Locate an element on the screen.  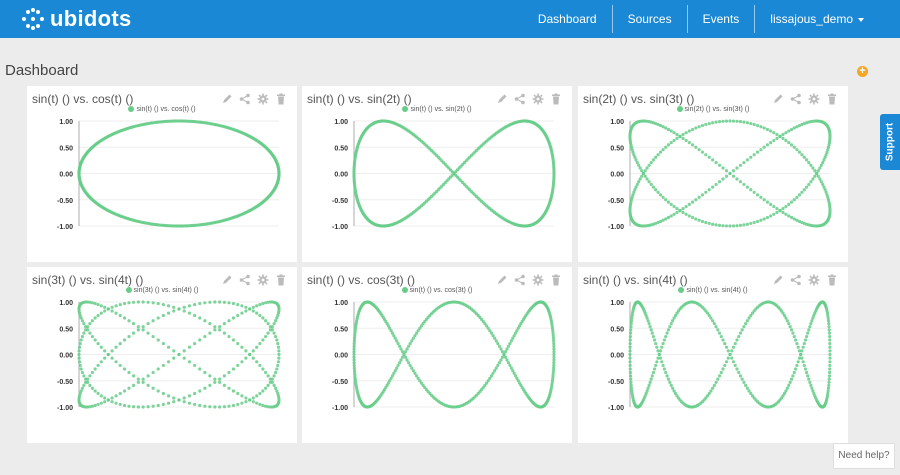
chart-legend: sin(t) () vs. sin(4t) () is located at coordinates (713, 290).